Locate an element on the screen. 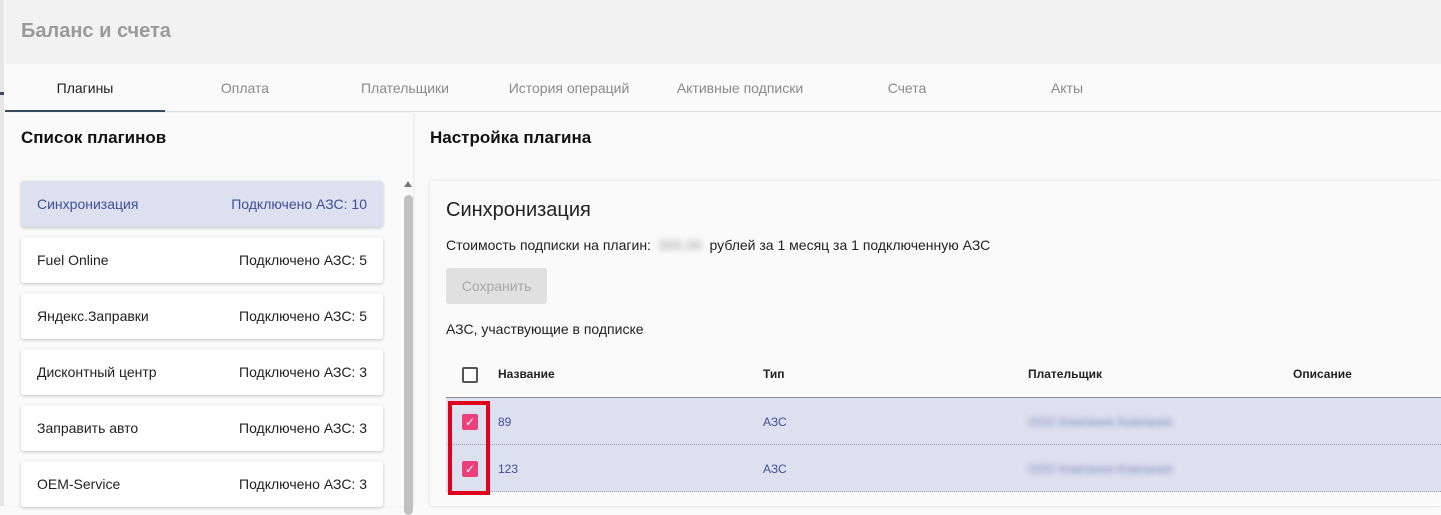 This screenshot has height=515, width=1441. table-header: Название Тип Плательщик Описание is located at coordinates (943, 375).